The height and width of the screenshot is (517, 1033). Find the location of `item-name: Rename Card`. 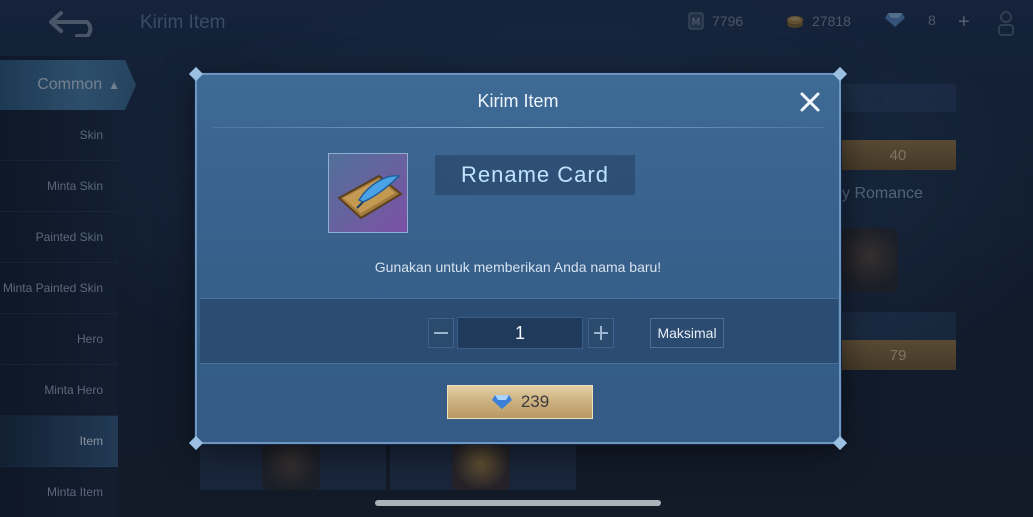

item-name: Rename Card is located at coordinates (535, 175).